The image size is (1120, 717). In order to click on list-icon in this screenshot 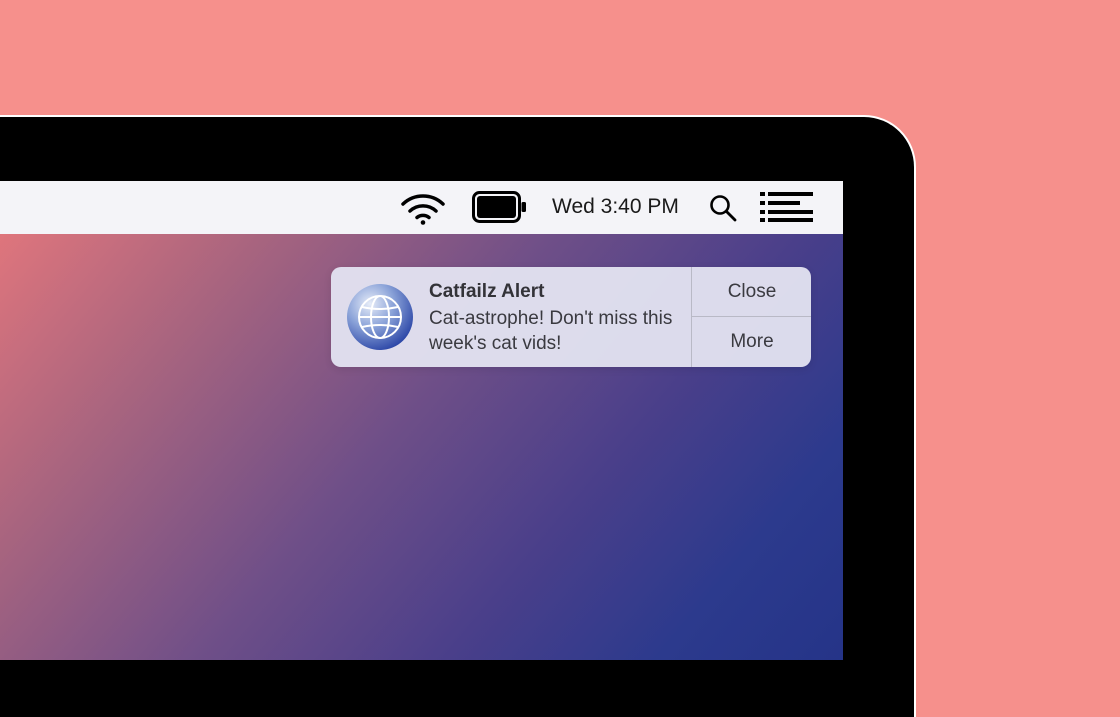, I will do `click(787, 207)`.